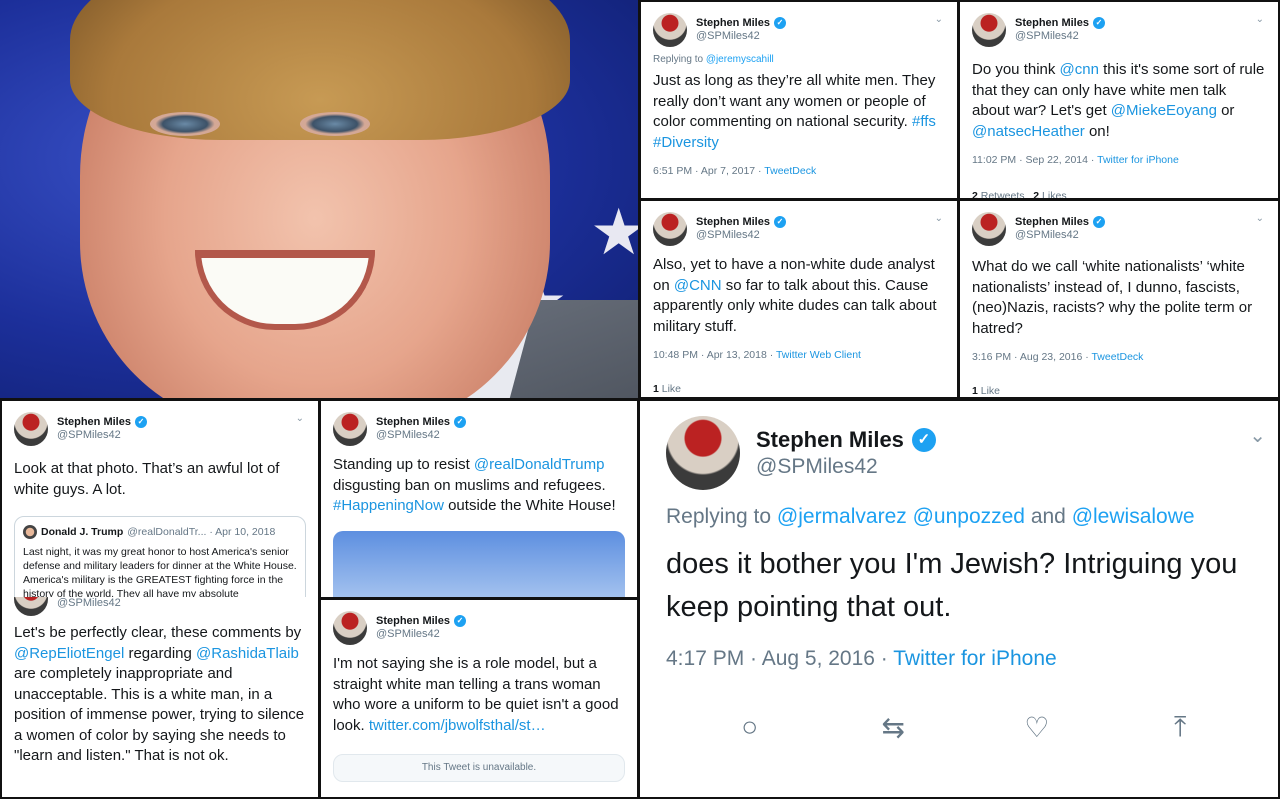  I want to click on quoted-author-name: Donald J. Trump, so click(82, 532).